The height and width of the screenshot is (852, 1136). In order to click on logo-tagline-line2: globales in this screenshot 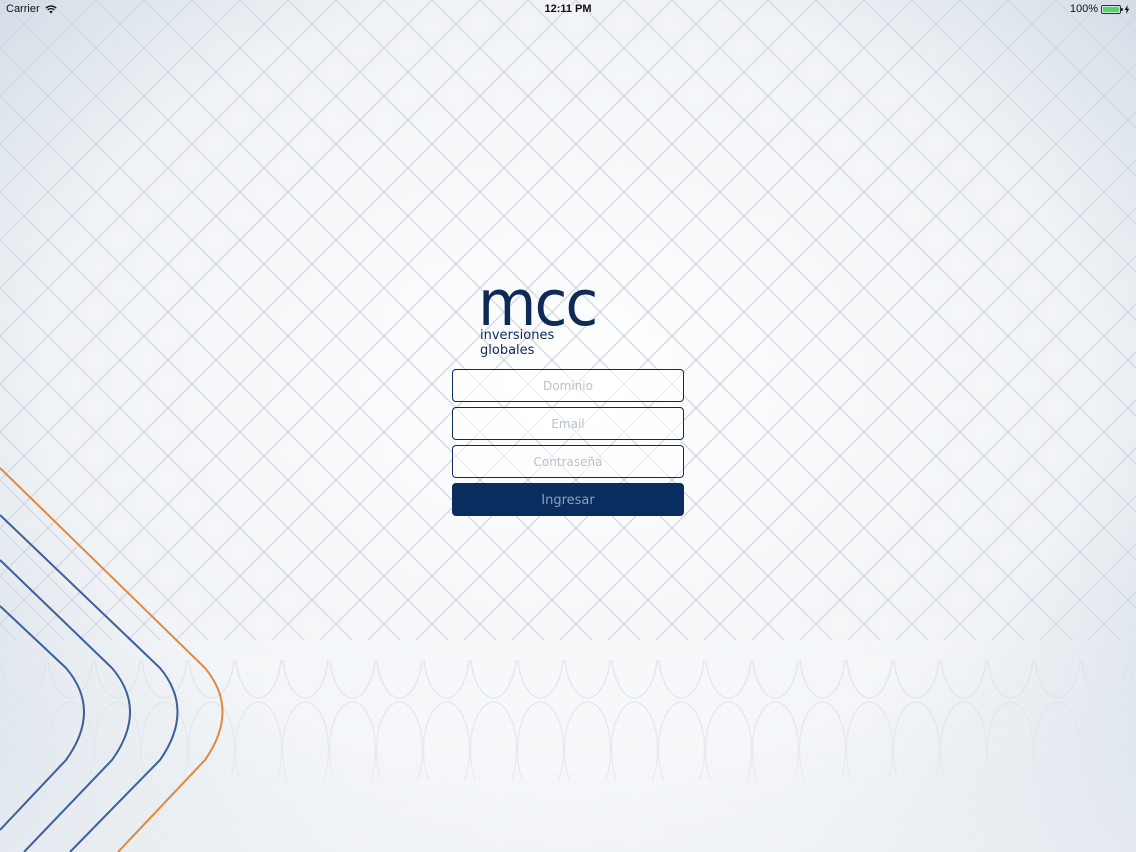, I will do `click(507, 350)`.